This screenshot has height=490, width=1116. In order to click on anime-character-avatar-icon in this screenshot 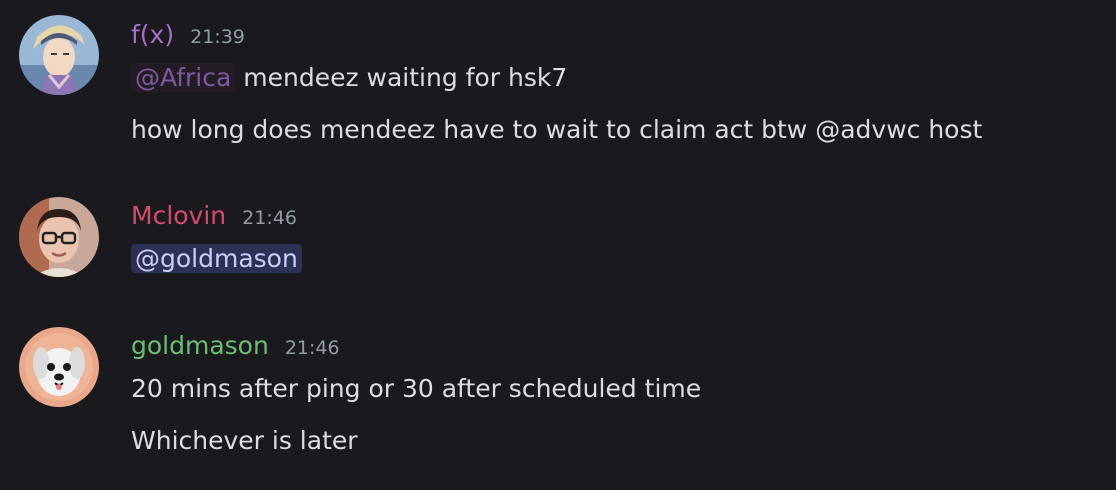, I will do `click(59, 55)`.